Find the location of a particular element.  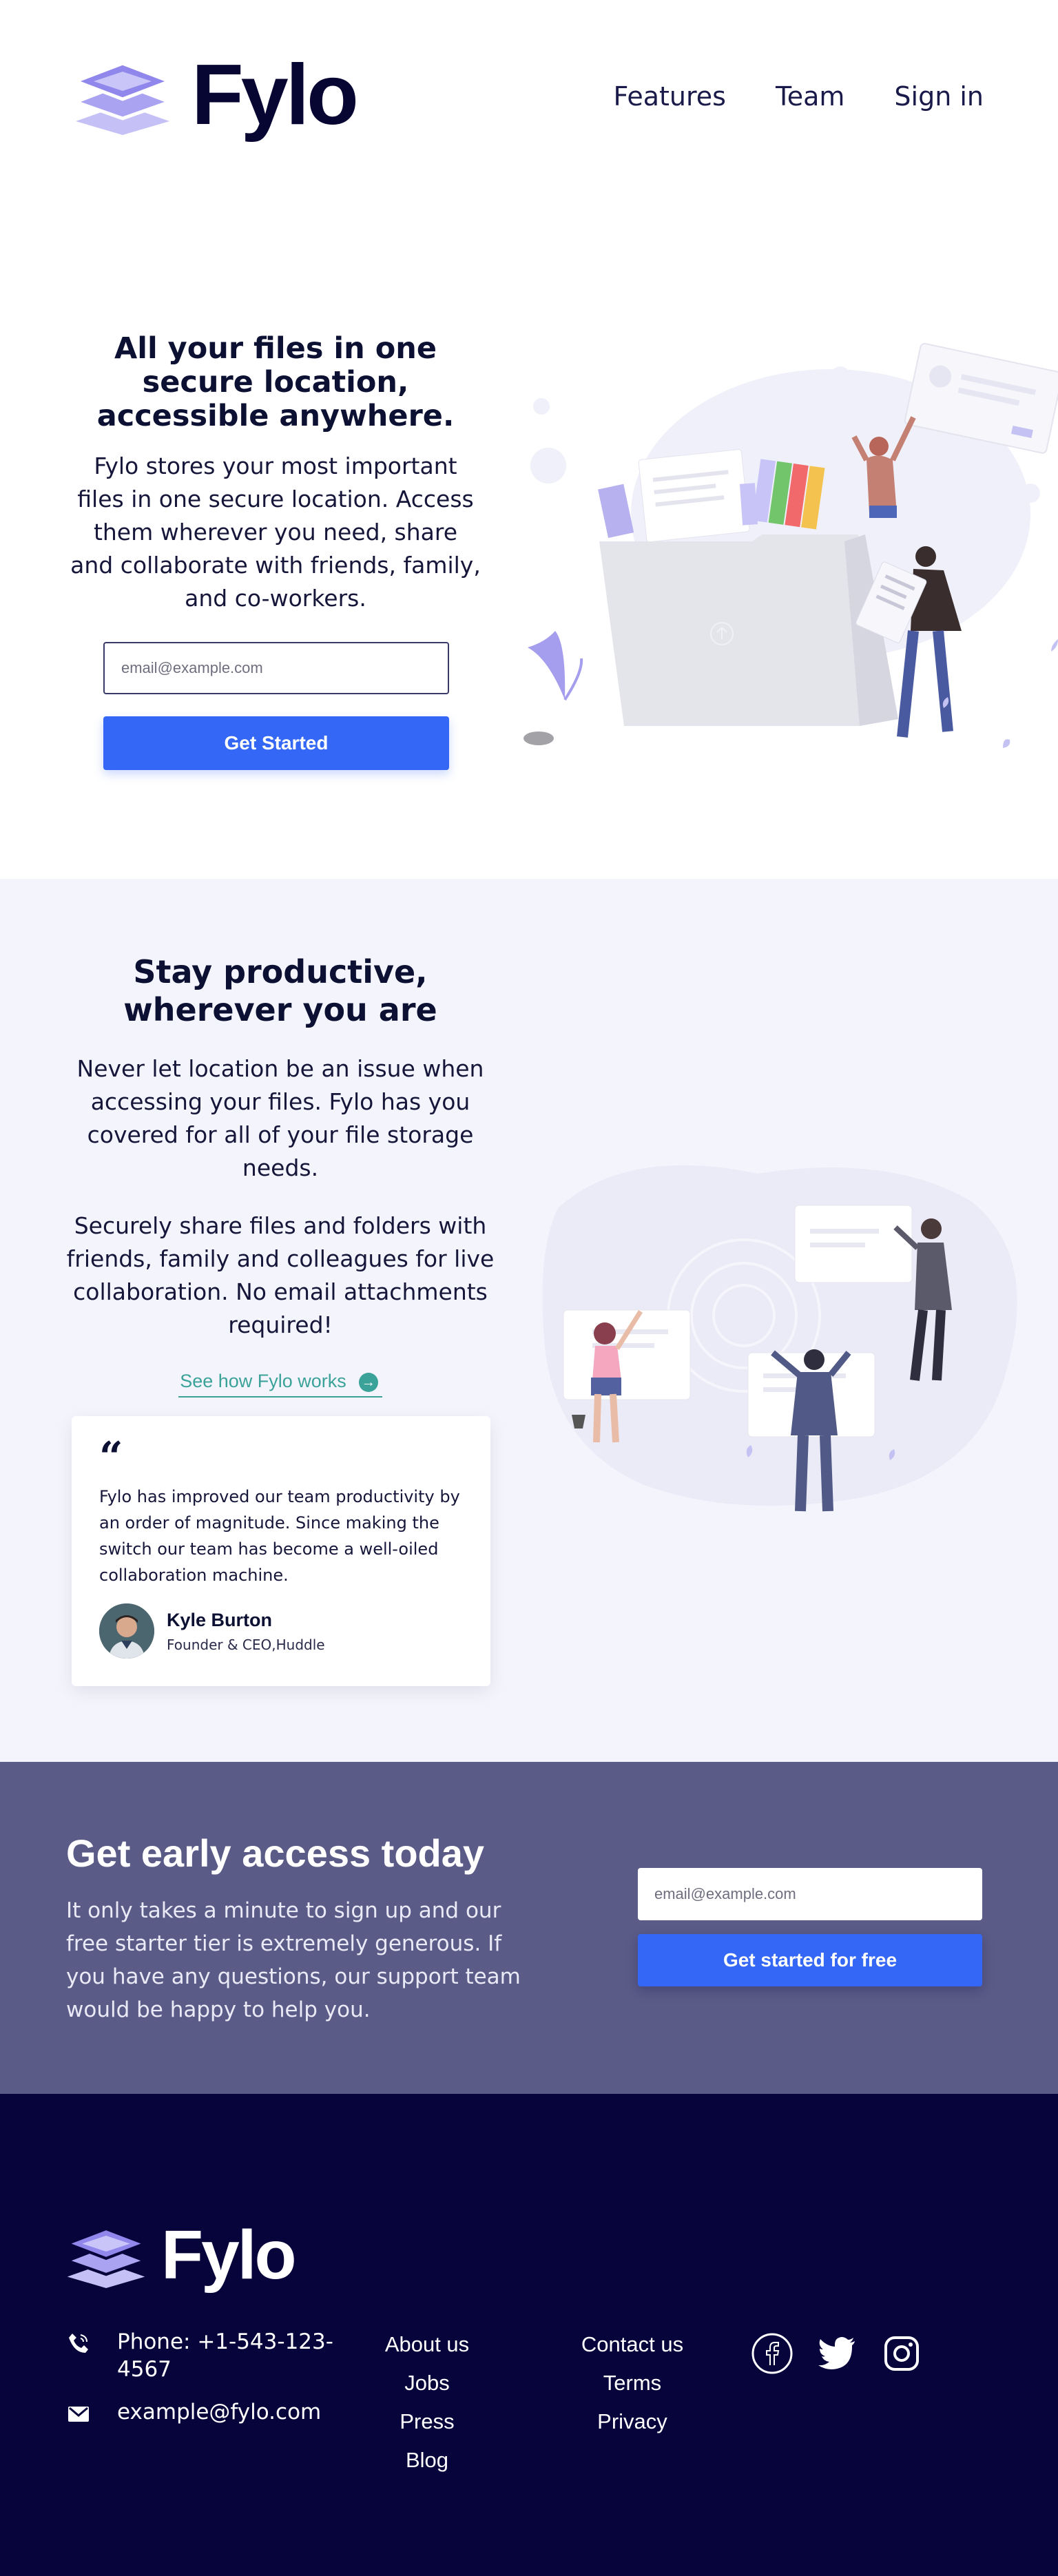

social-links is located at coordinates (837, 2353).